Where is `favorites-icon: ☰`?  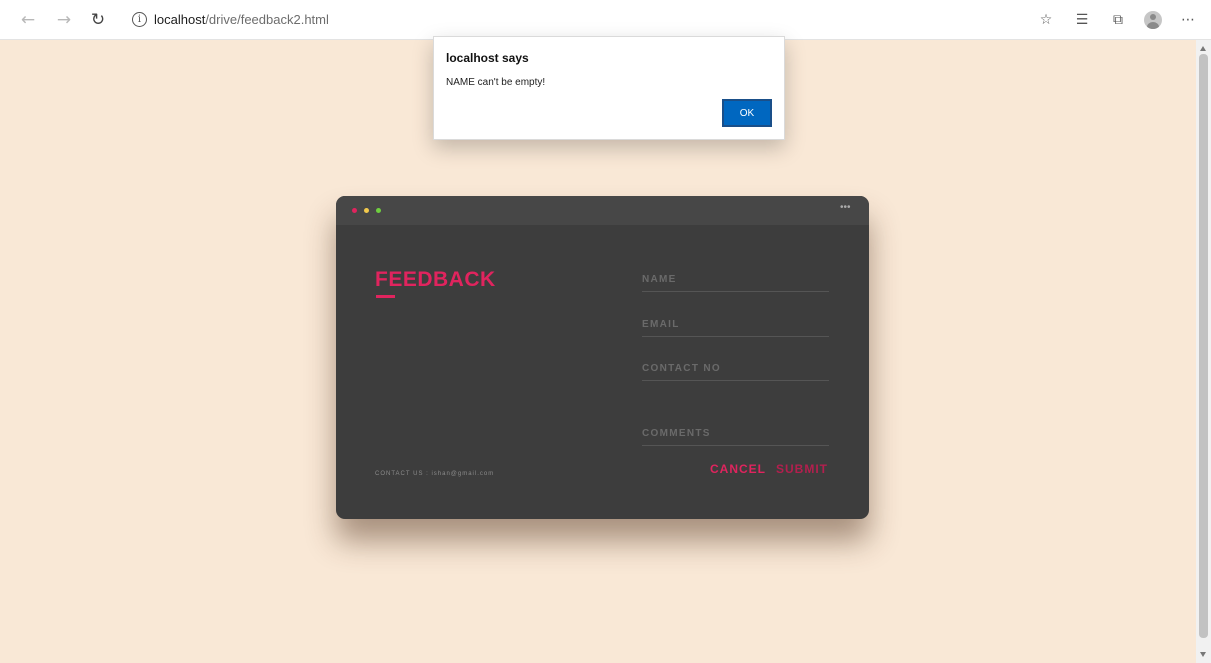
favorites-icon: ☰ is located at coordinates (1082, 20).